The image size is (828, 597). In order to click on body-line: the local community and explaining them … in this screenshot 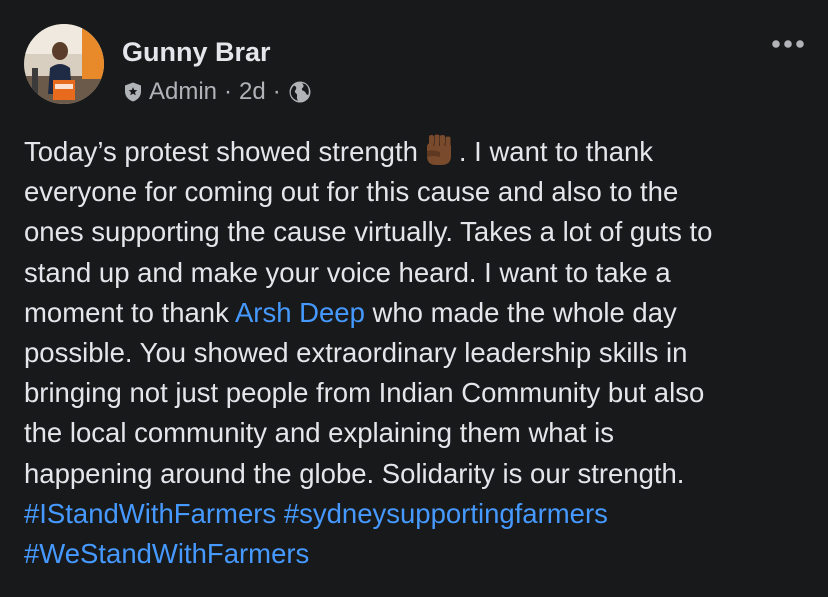, I will do `click(319, 433)`.